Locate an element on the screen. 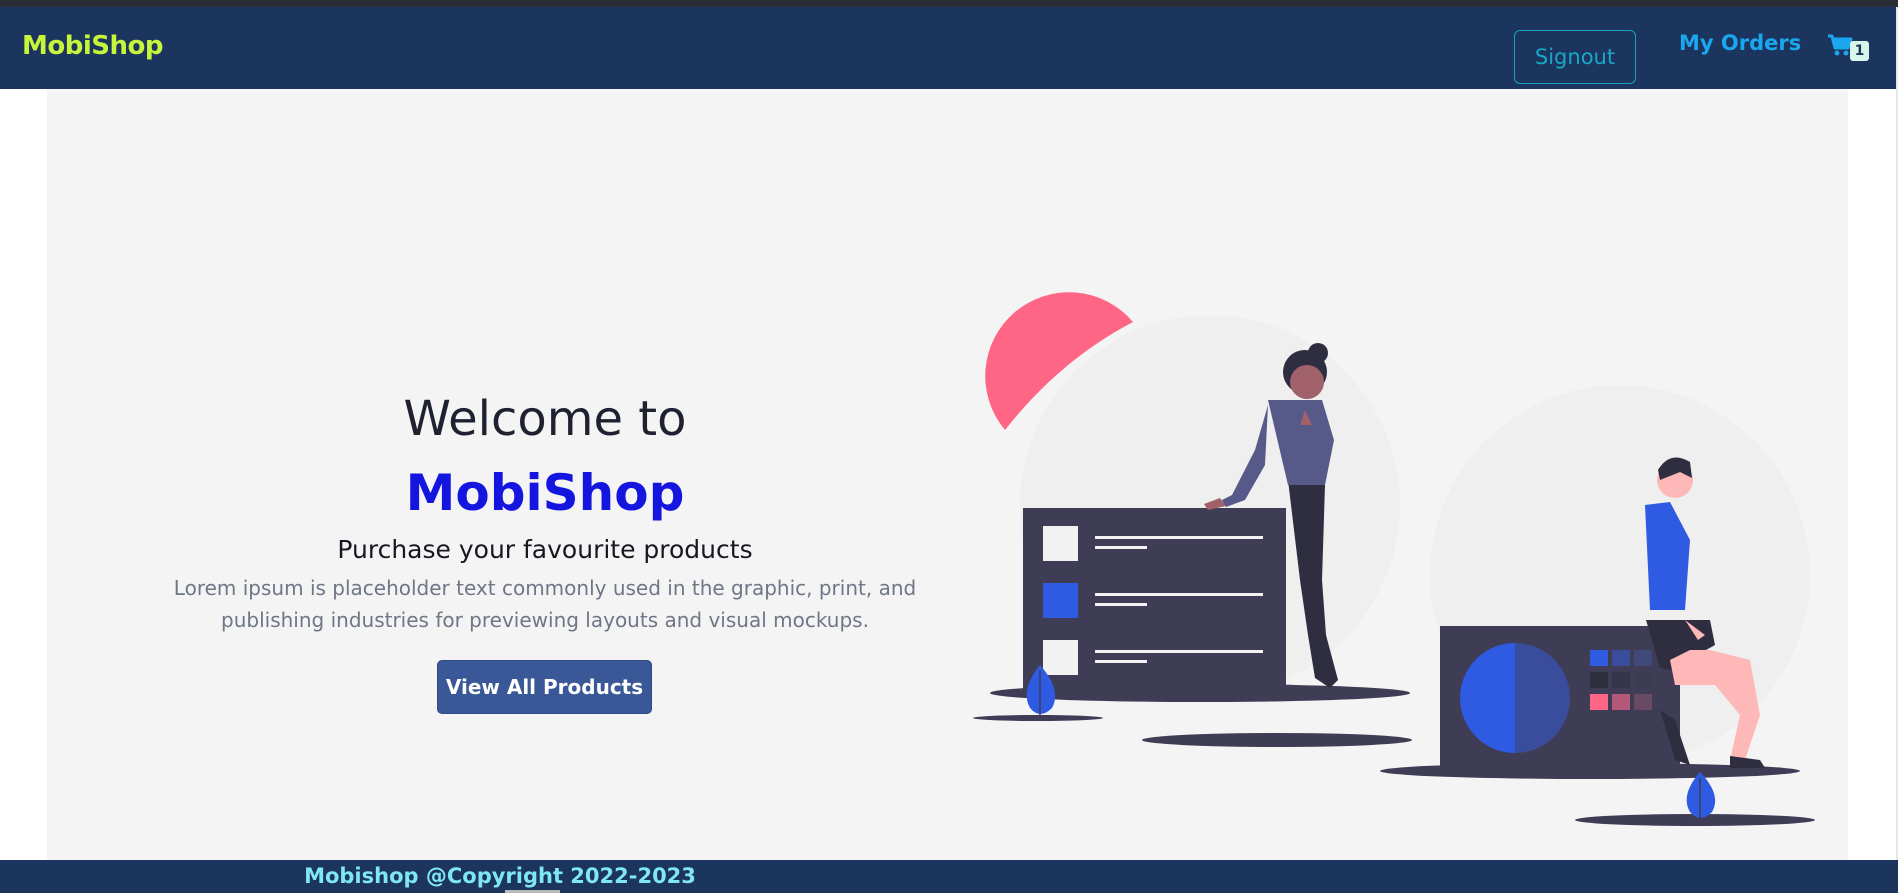  my-orders-link: My Orders is located at coordinates (1740, 43).